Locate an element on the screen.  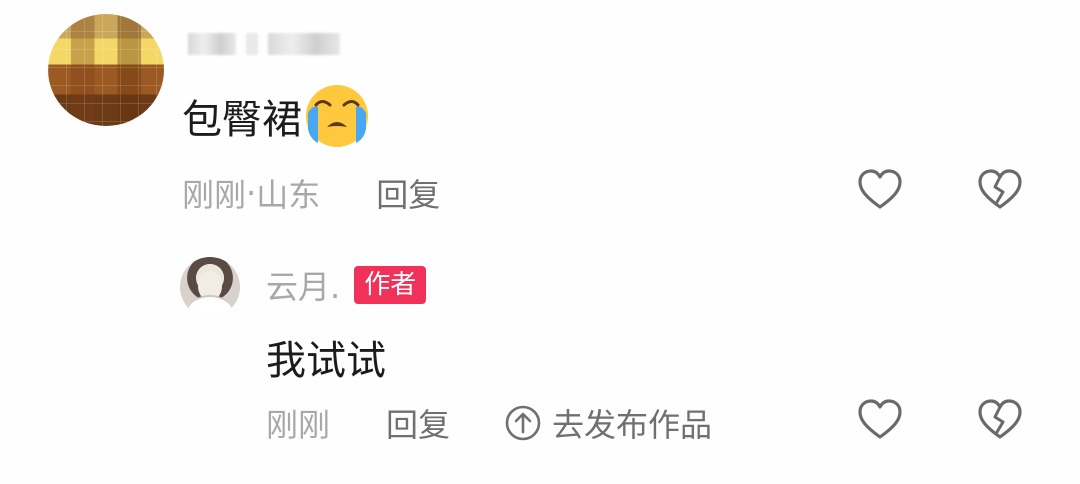
reply-meta: 刚刚 回复 去发布作品 is located at coordinates (489, 423).